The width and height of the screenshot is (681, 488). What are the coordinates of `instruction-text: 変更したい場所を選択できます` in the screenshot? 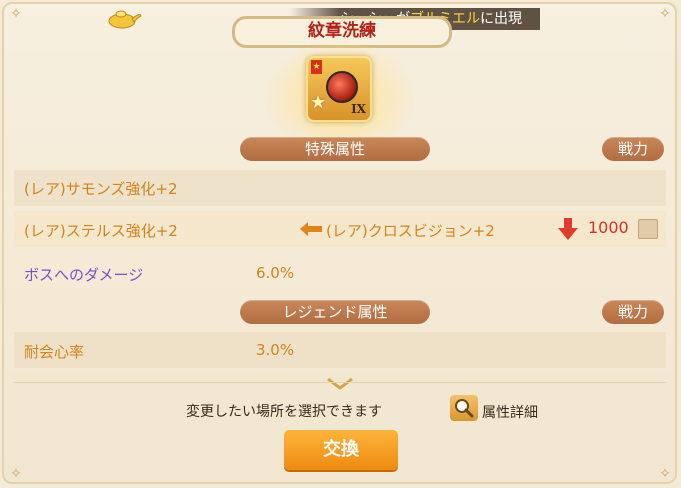 It's located at (284, 412).